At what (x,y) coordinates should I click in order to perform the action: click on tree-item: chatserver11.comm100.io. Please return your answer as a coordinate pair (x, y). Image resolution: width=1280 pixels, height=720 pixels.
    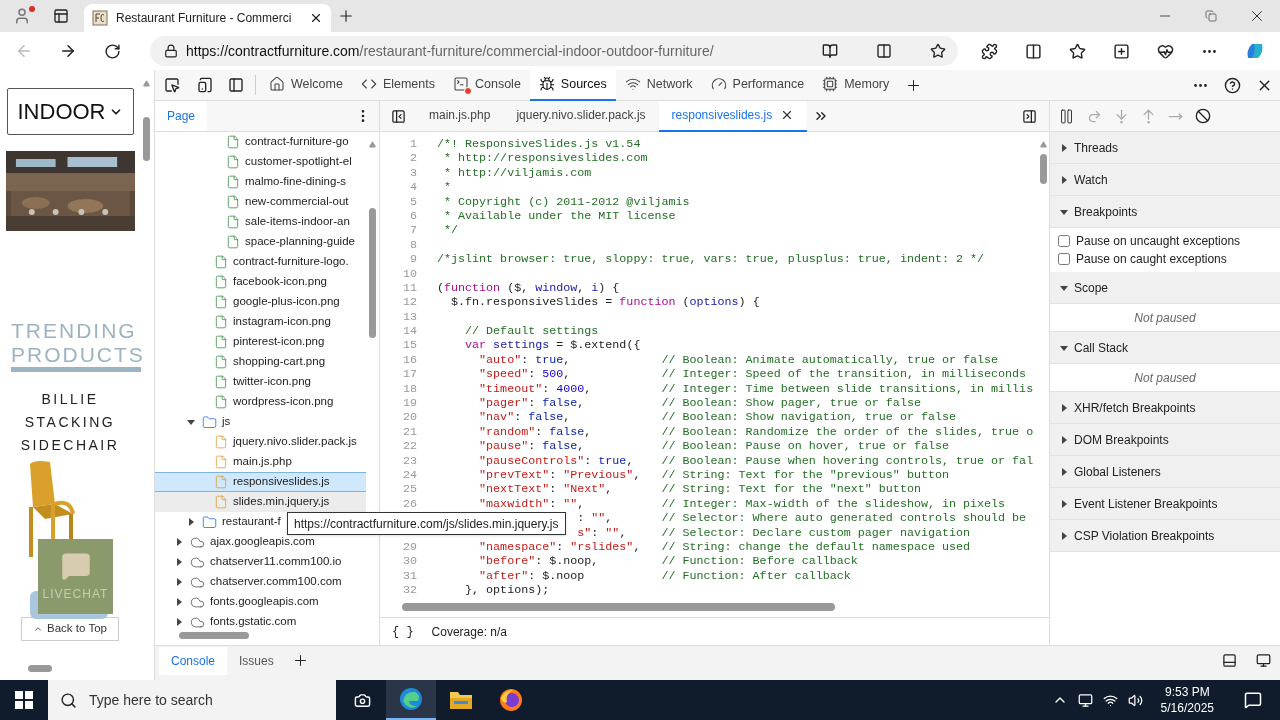
    Looking at the image, I should click on (260, 562).